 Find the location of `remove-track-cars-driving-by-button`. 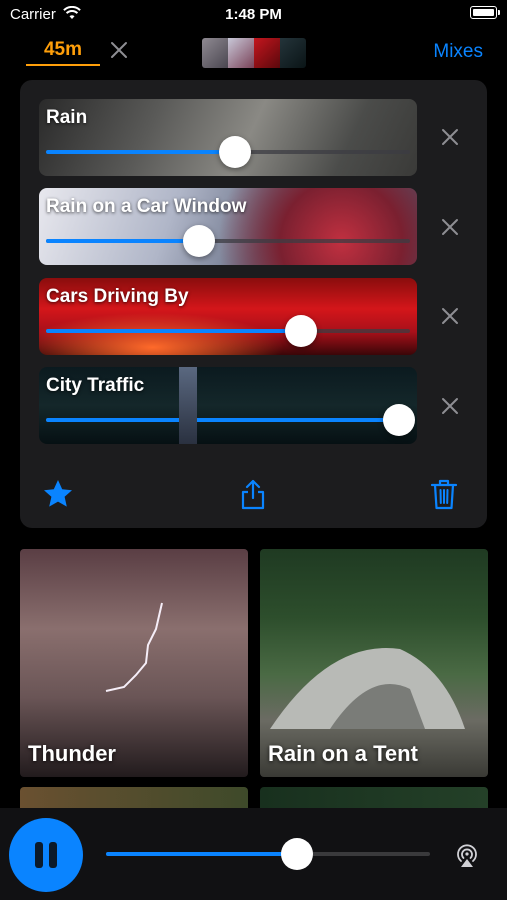

remove-track-cars-driving-by-button is located at coordinates (450, 316).